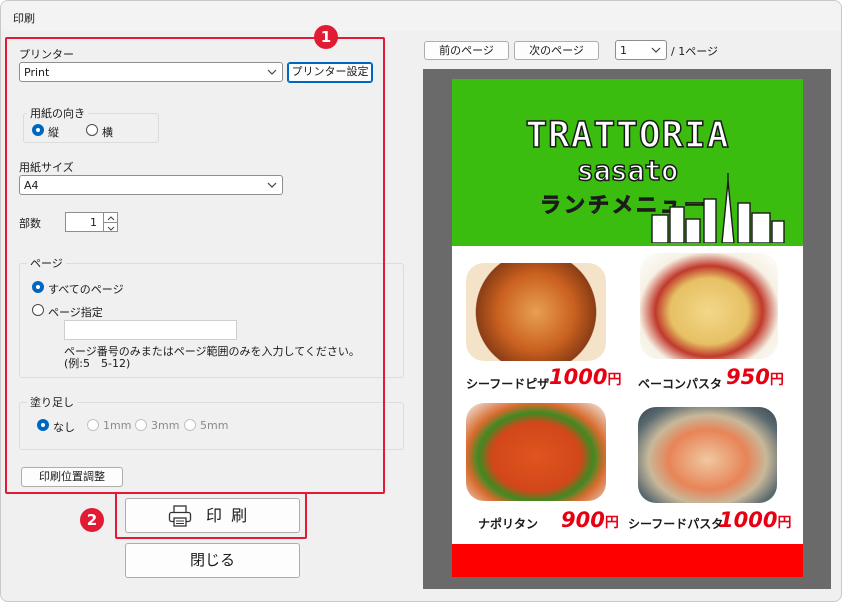 This screenshot has width=842, height=602. Describe the element at coordinates (508, 384) in the screenshot. I see `menu-item-name: シーフードピザ` at that location.